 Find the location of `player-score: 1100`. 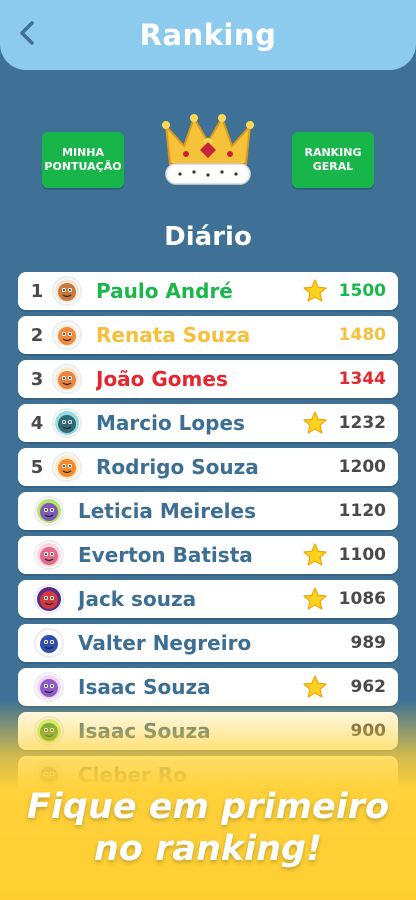

player-score: 1100 is located at coordinates (362, 555).